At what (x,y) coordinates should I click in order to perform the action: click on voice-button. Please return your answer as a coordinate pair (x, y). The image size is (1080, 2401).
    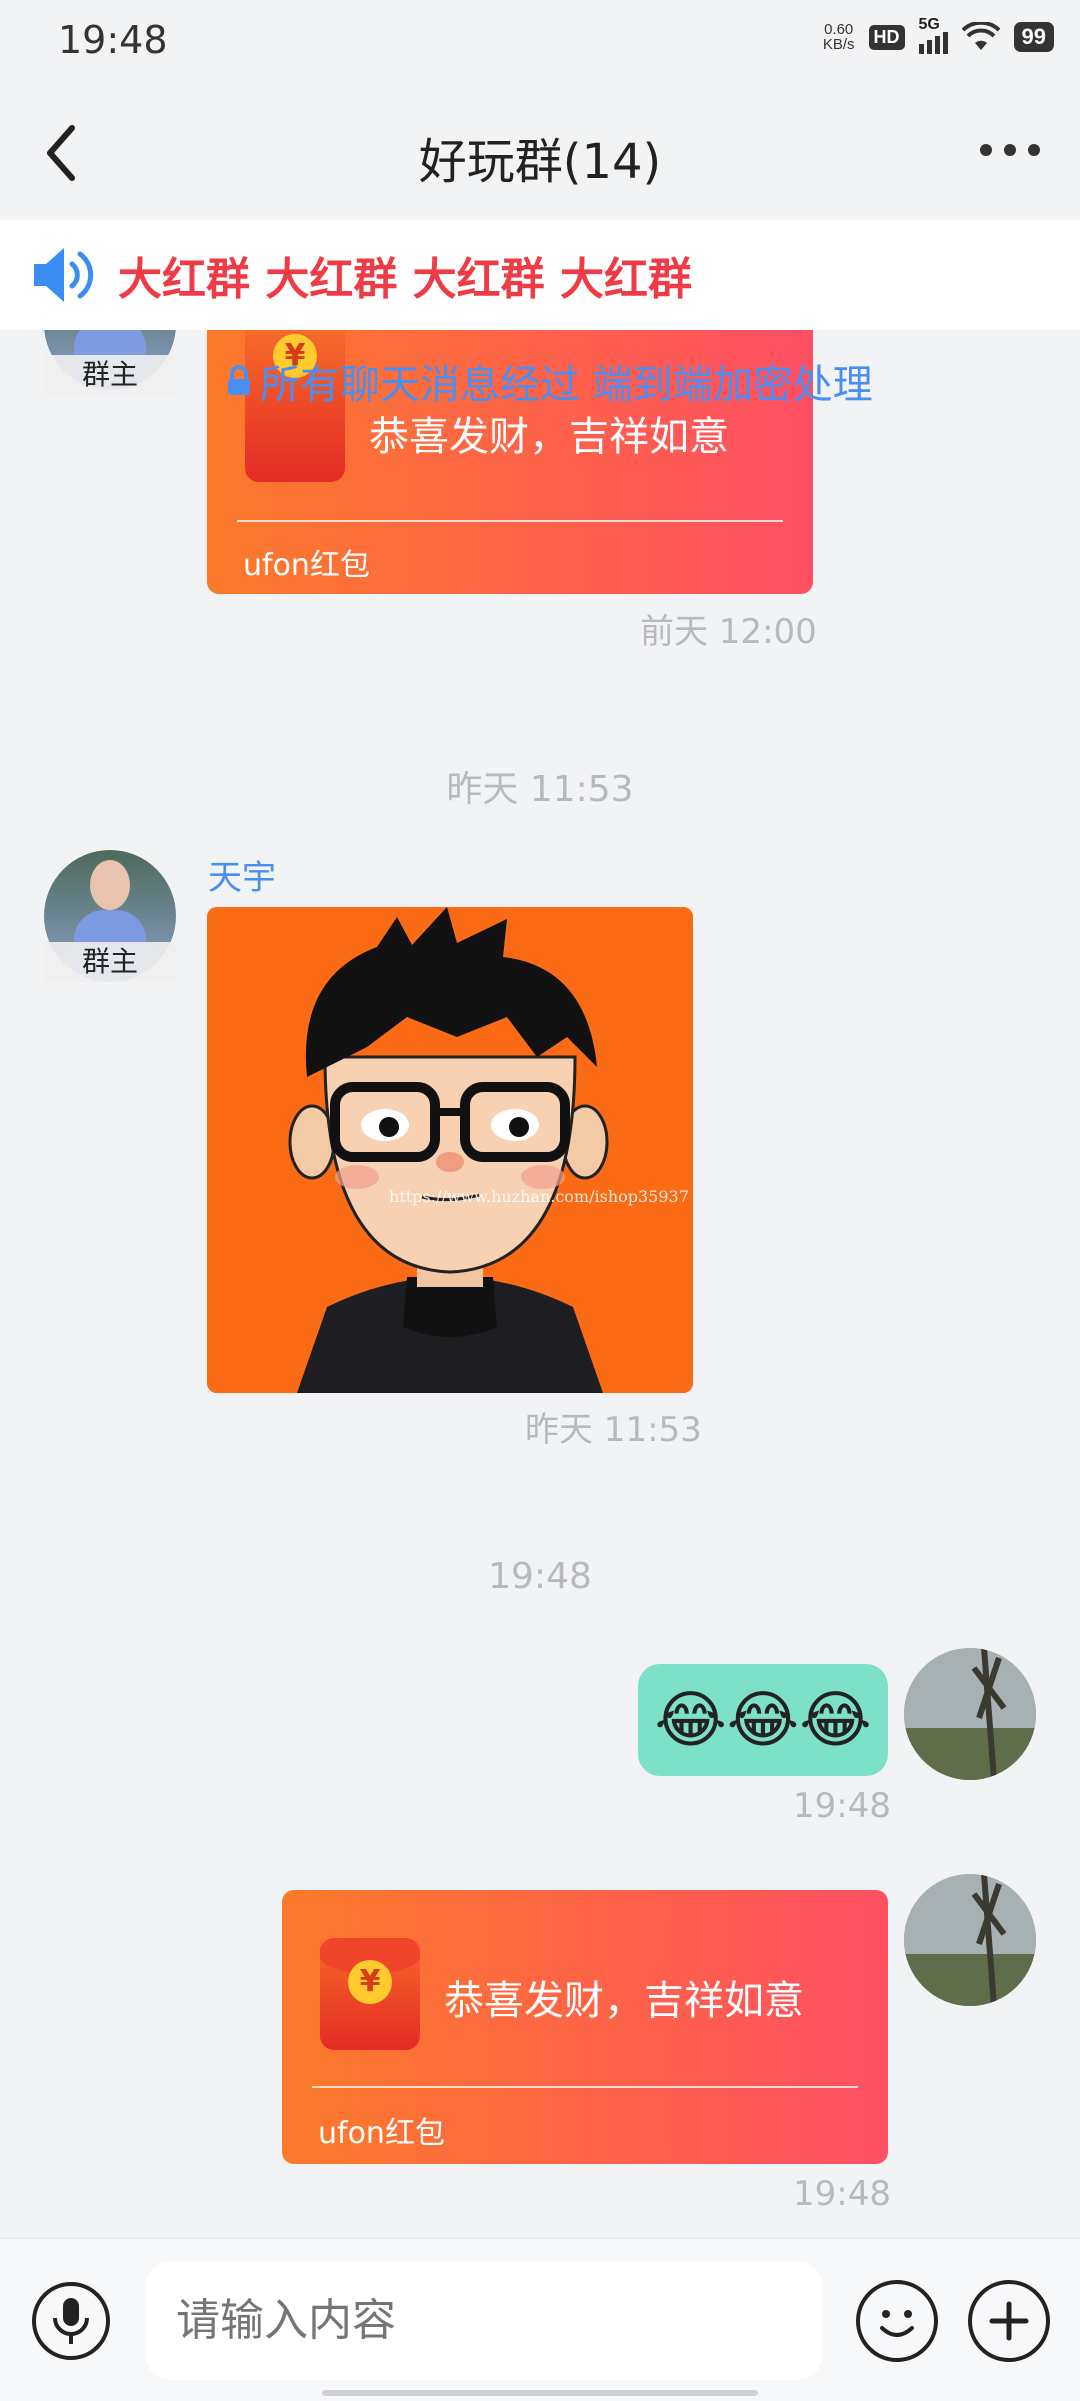
    Looking at the image, I should click on (71, 2321).